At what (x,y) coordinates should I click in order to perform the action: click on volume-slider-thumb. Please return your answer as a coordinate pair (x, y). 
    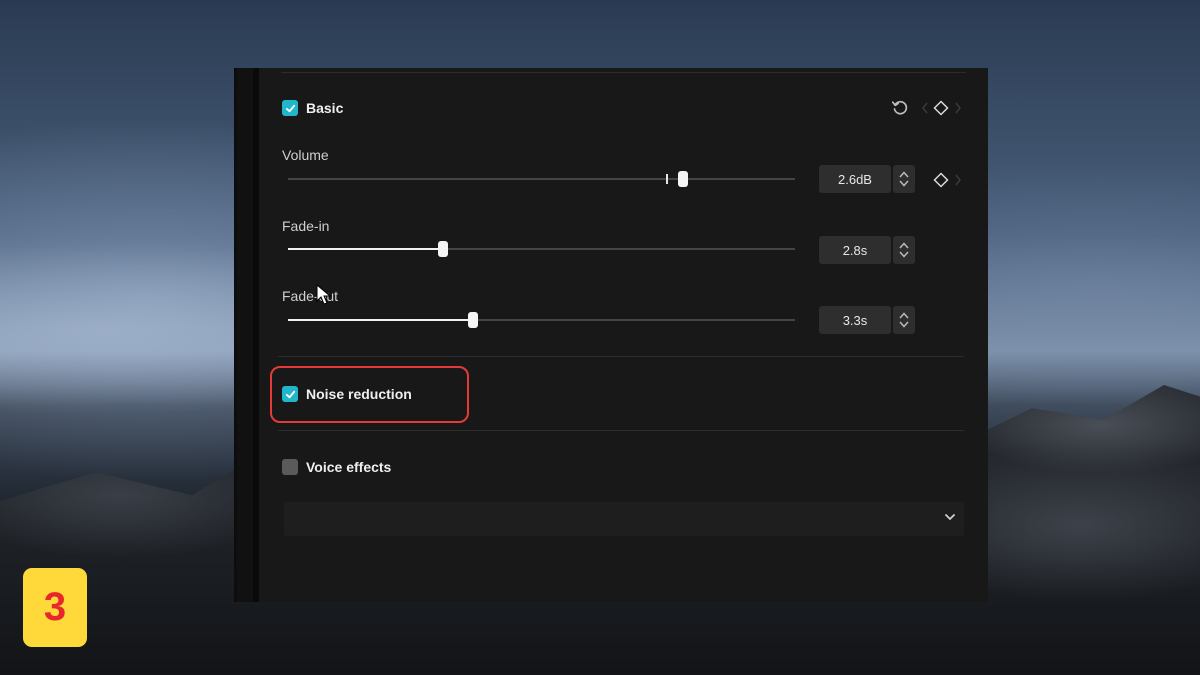
    Looking at the image, I should click on (683, 179).